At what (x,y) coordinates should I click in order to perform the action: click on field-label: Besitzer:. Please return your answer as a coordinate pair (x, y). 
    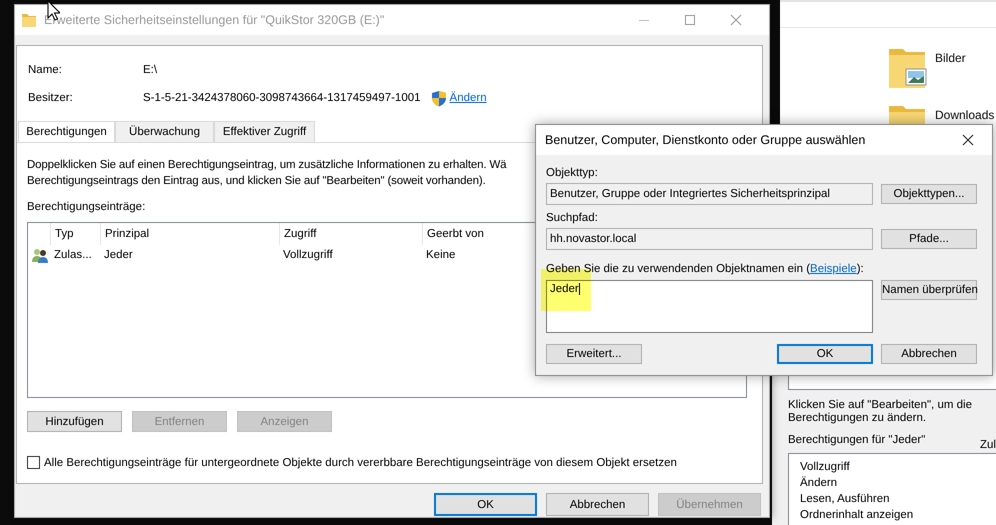
    Looking at the image, I should click on (51, 98).